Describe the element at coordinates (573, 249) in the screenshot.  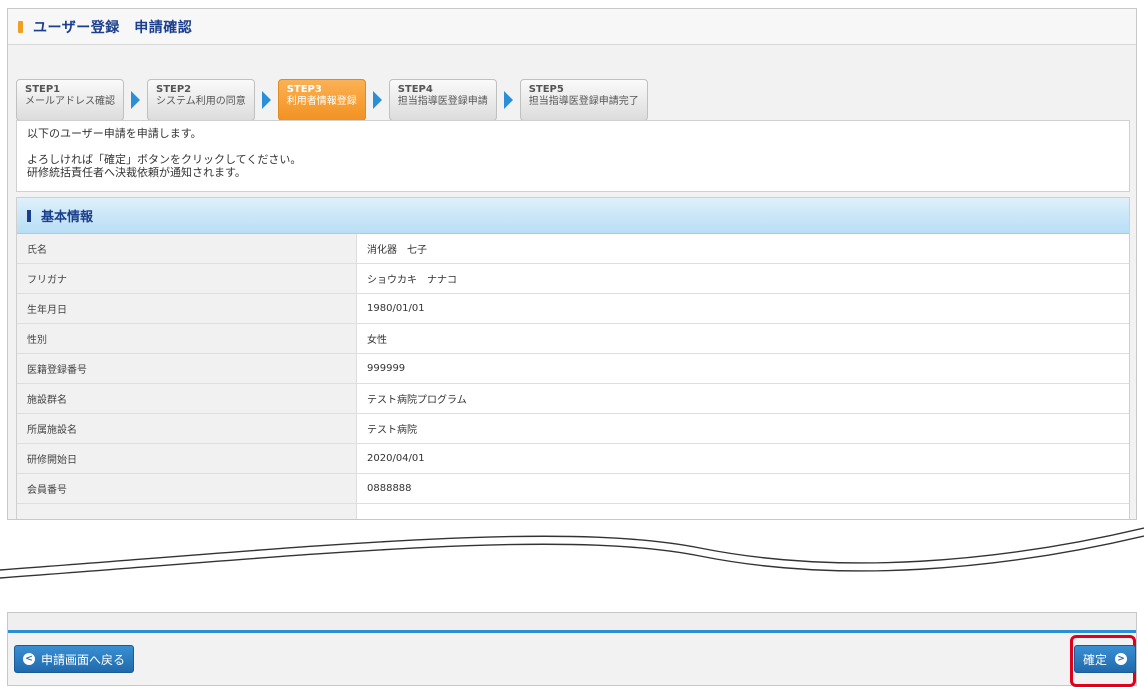
I see `info-row-name: 氏名 消化器 七子` at that location.